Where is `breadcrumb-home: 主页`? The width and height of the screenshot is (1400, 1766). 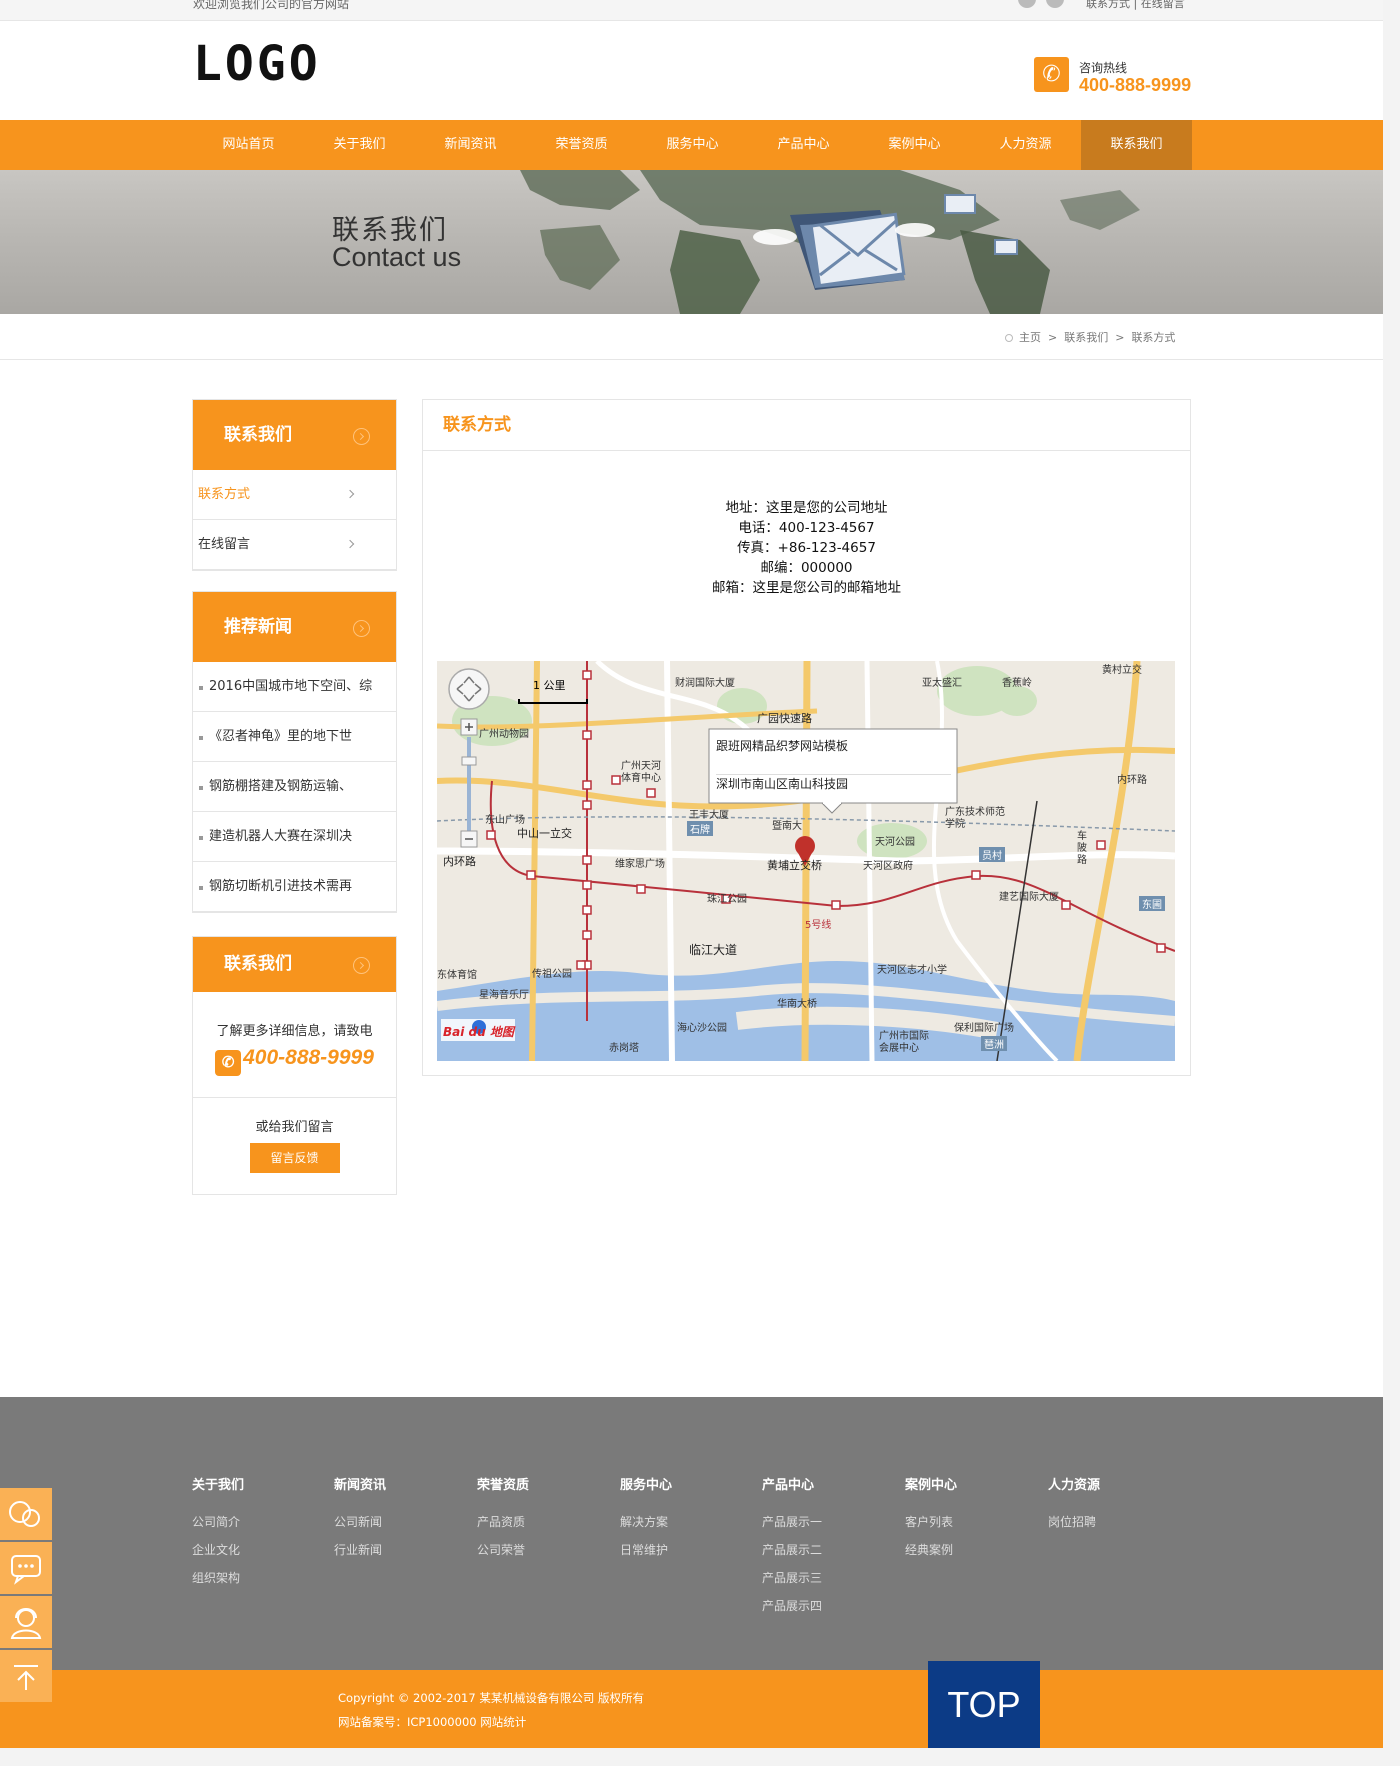
breadcrumb-home: 主页 is located at coordinates (1030, 337).